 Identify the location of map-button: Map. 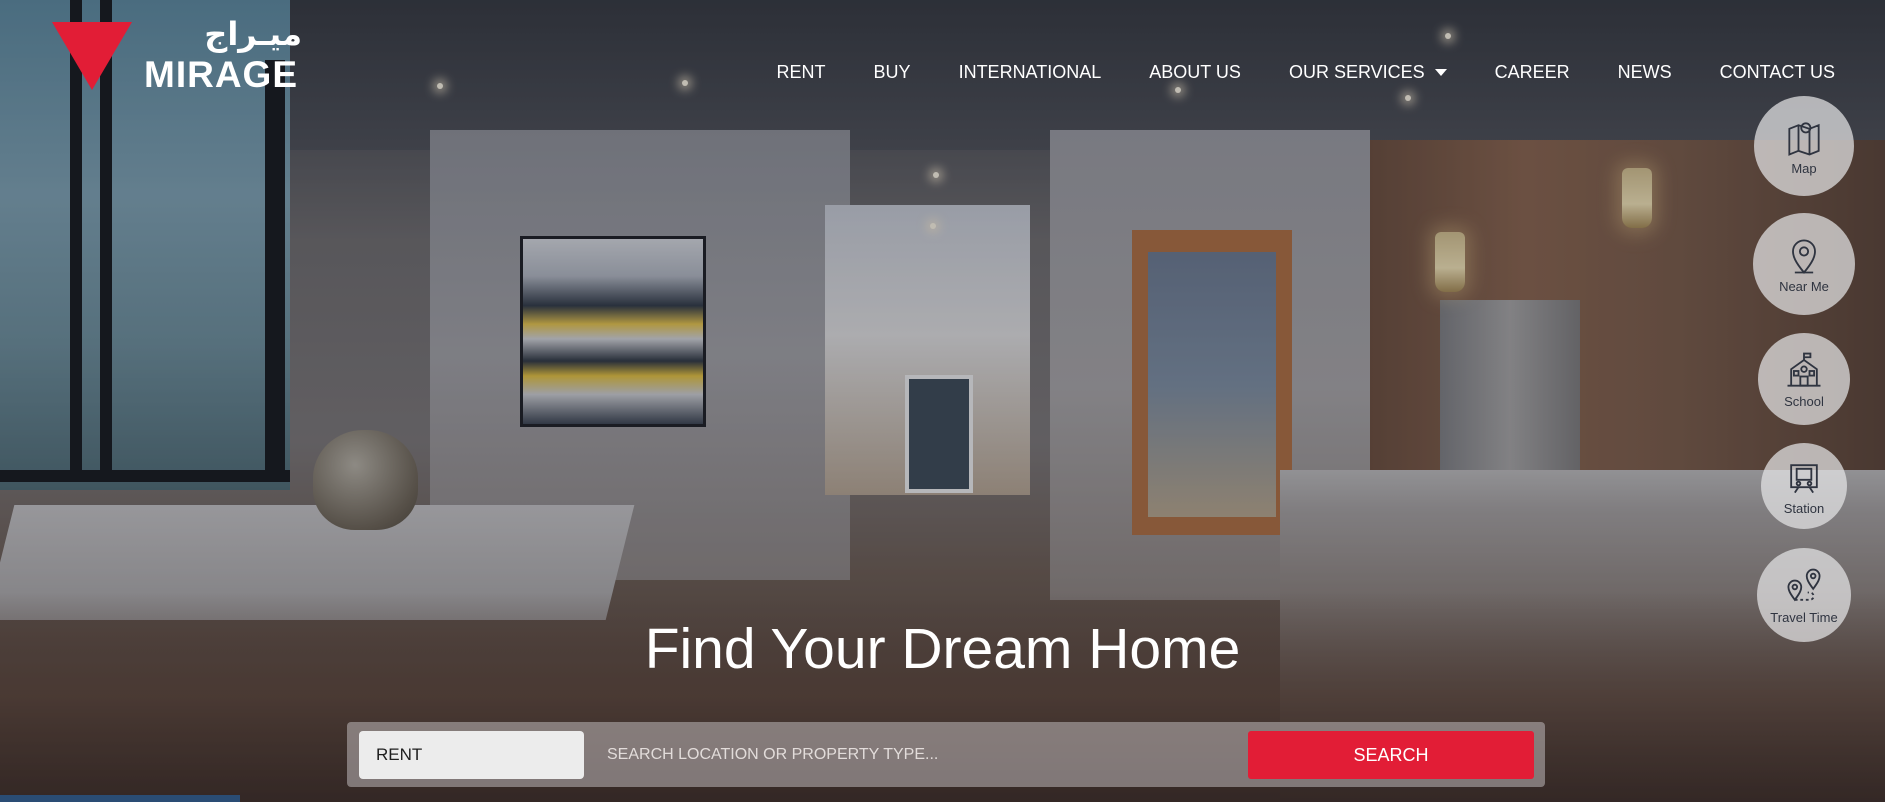
(1804, 146).